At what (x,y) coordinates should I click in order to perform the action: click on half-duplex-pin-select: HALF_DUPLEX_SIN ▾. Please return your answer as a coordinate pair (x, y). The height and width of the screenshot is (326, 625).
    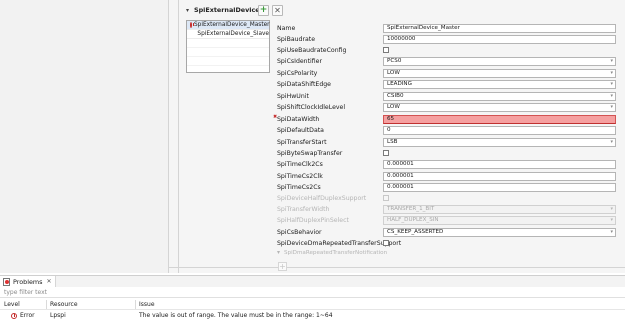
    Looking at the image, I should click on (499, 220).